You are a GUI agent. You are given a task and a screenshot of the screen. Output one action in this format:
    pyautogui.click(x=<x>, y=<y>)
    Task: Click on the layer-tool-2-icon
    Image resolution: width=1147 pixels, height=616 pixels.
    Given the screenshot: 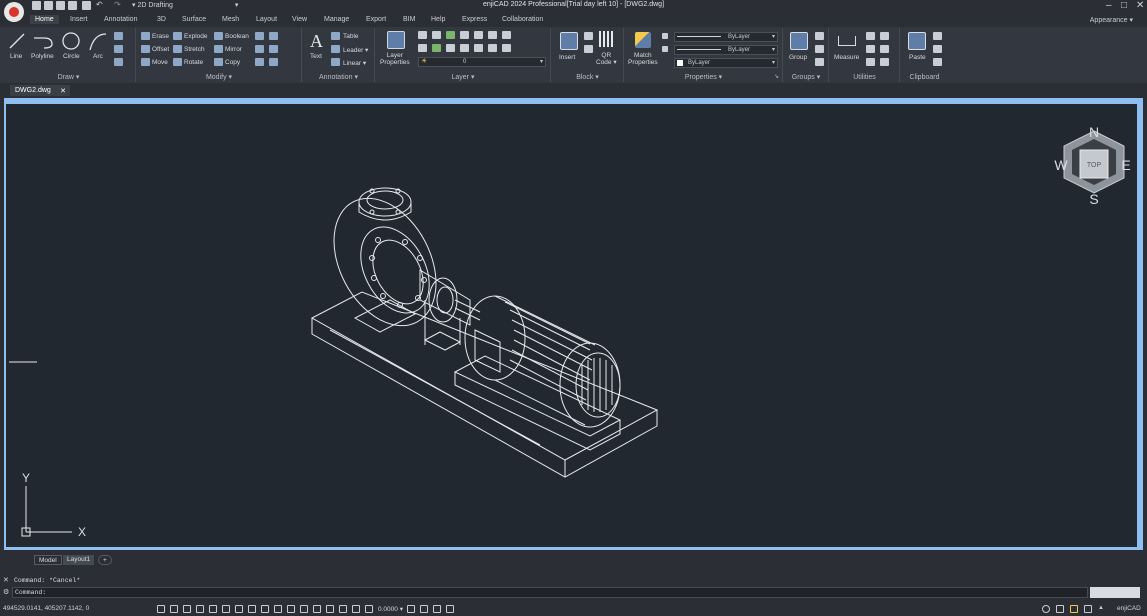 What is the action you would take?
    pyautogui.click(x=436, y=35)
    